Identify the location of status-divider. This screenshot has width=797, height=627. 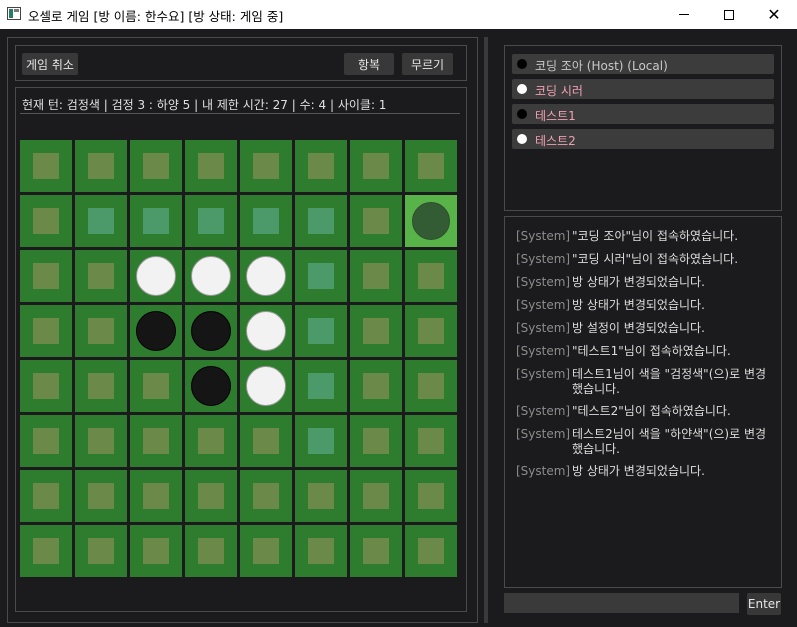
(240, 113).